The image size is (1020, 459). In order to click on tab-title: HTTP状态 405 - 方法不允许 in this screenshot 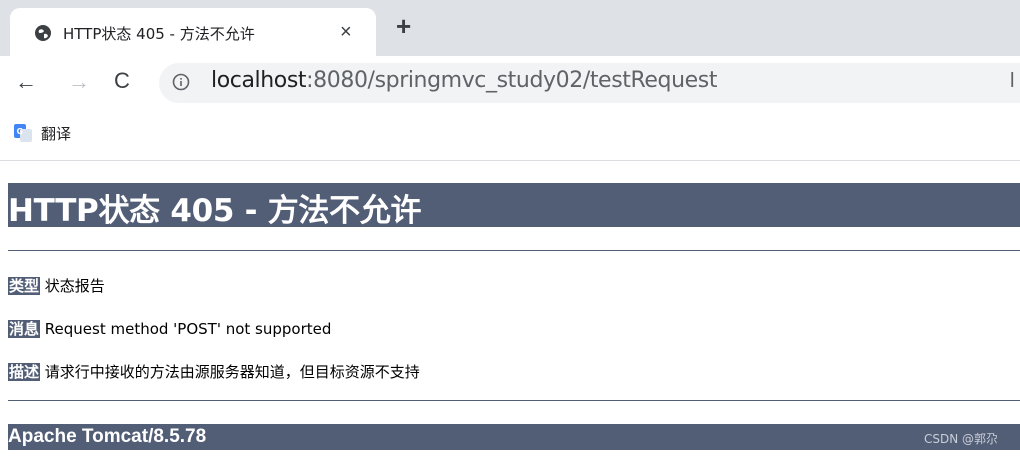, I will do `click(159, 34)`.